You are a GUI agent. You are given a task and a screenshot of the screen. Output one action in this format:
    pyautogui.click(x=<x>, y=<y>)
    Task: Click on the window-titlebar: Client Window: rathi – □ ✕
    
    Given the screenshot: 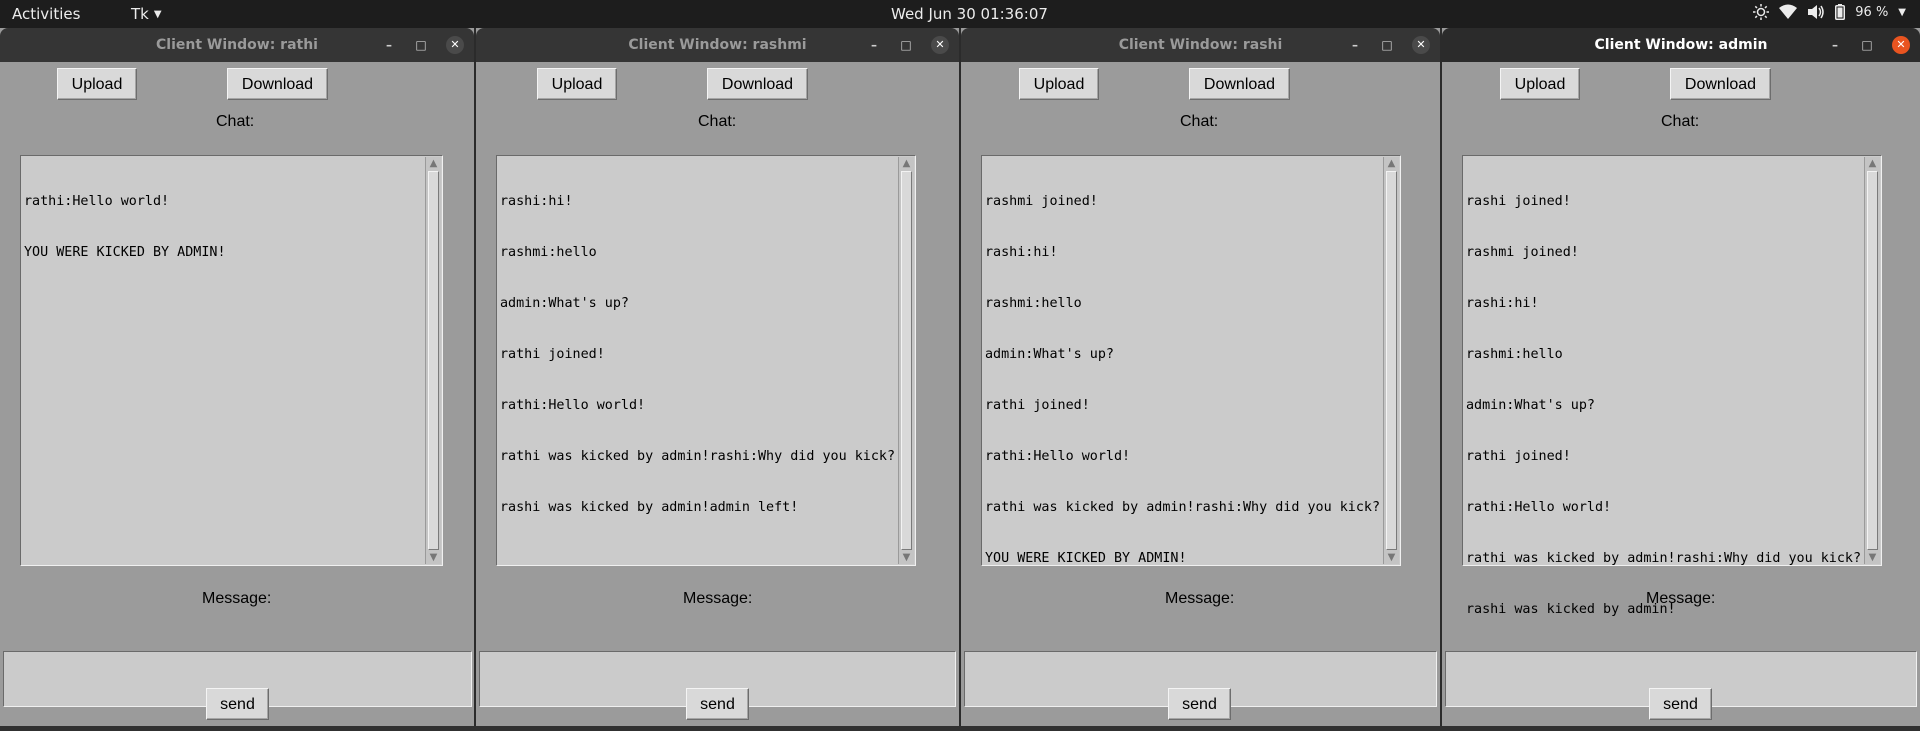 What is the action you would take?
    pyautogui.click(x=237, y=45)
    